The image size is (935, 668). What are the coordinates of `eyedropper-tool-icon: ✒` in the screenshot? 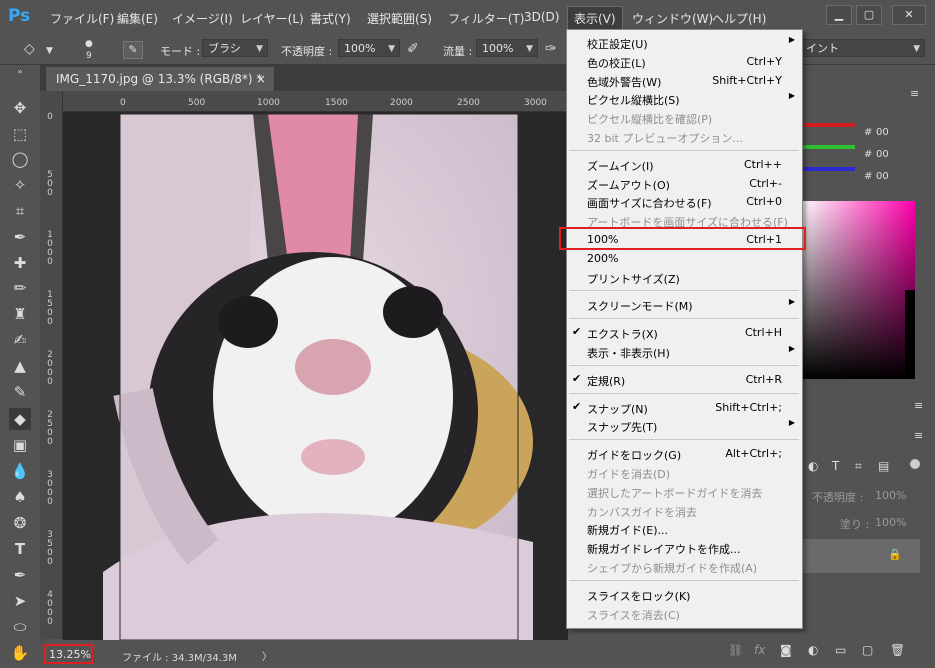 It's located at (20, 237).